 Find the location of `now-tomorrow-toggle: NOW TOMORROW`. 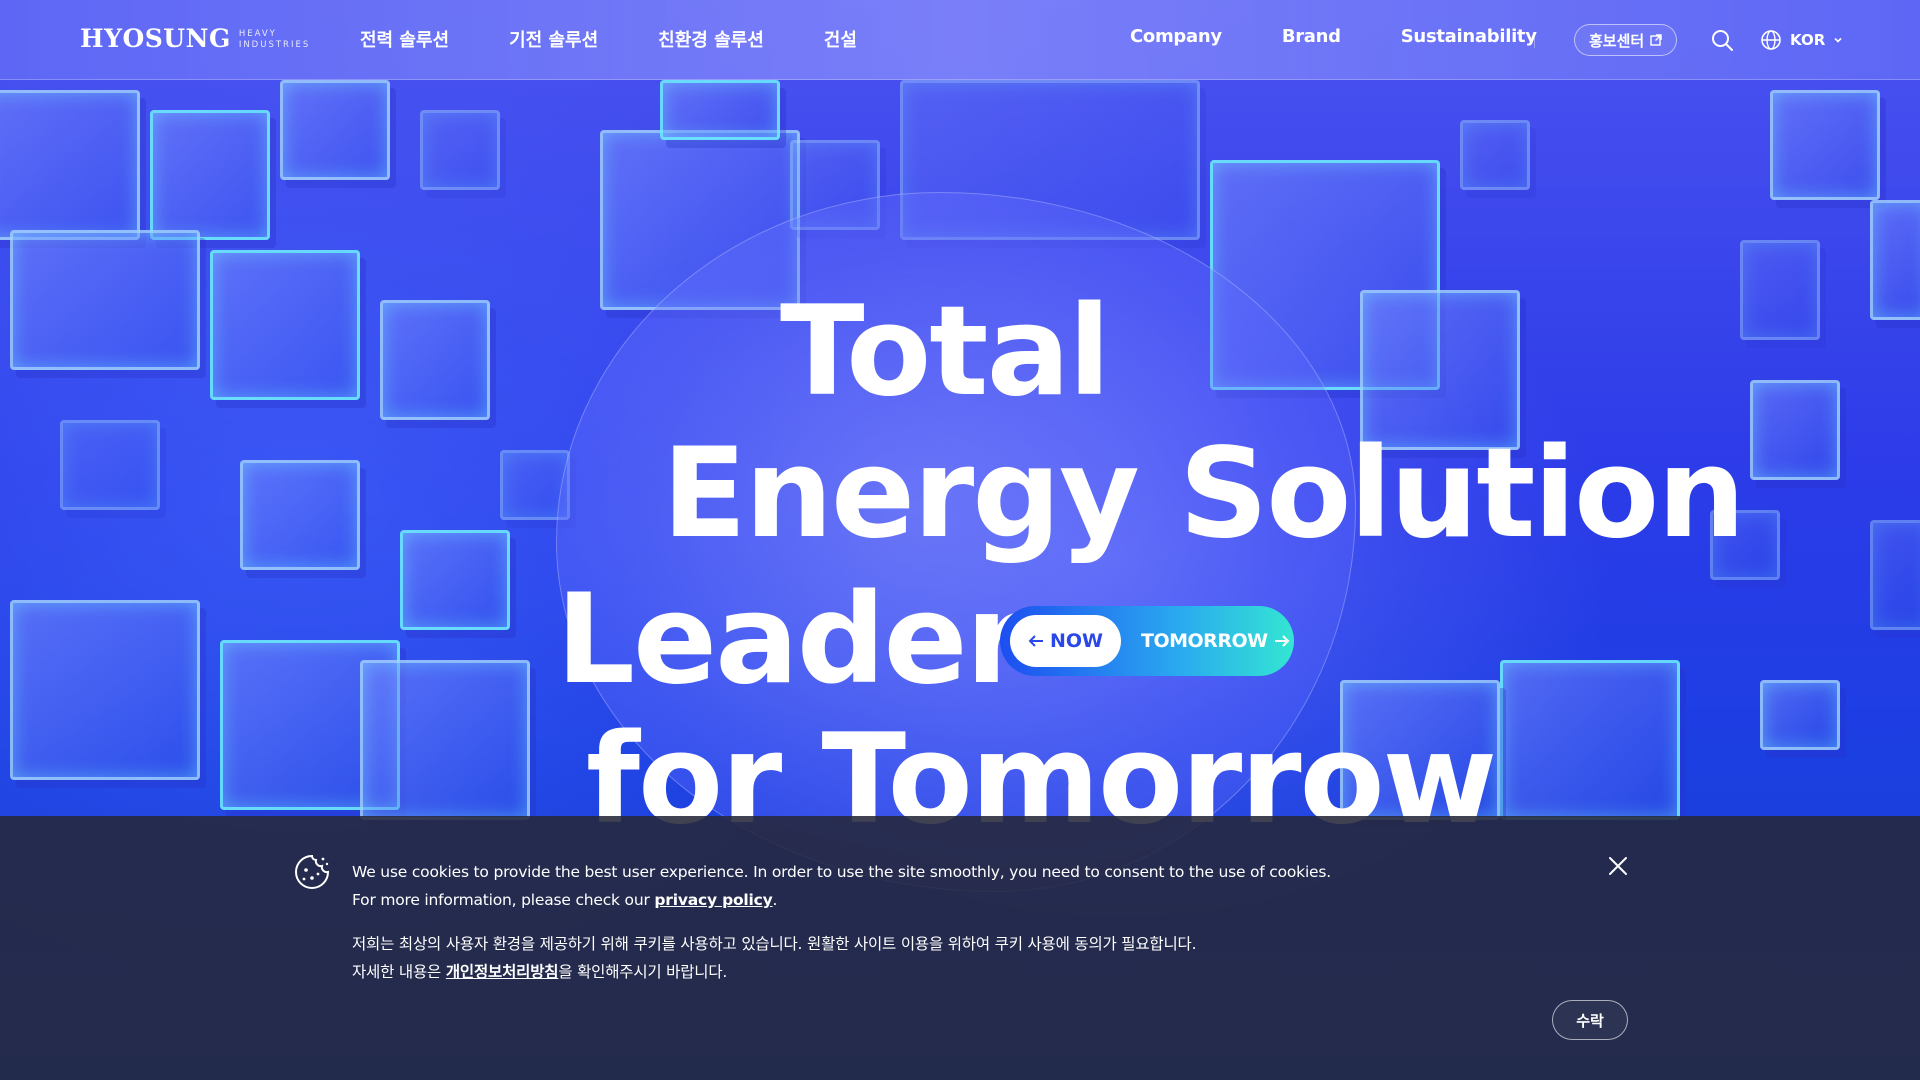

now-tomorrow-toggle: NOW TOMORROW is located at coordinates (1147, 641).